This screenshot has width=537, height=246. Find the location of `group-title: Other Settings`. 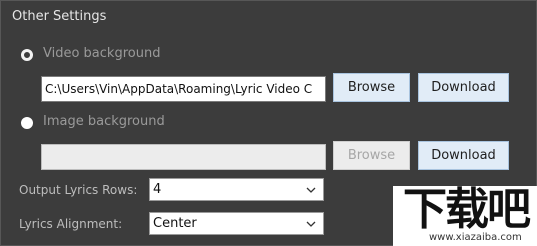

group-title: Other Settings is located at coordinates (59, 16).